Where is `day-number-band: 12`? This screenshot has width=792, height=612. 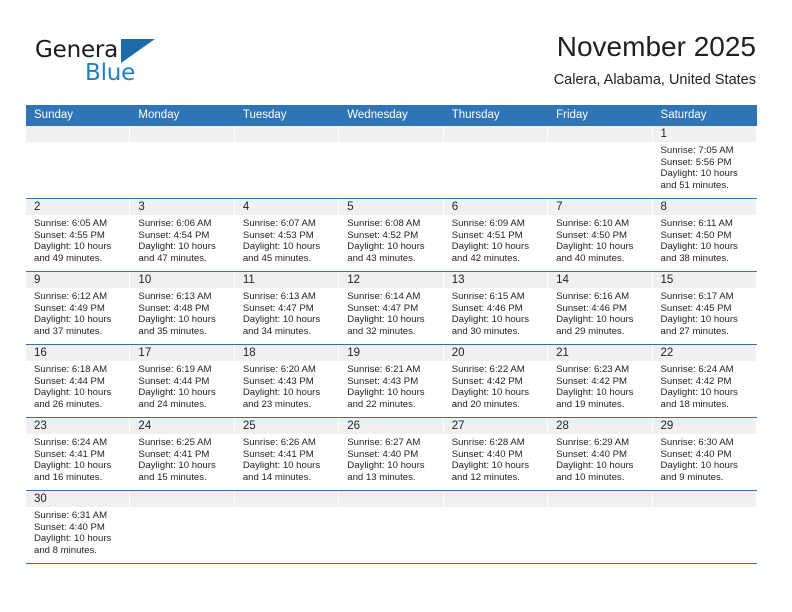
day-number-band: 12 is located at coordinates (391, 280).